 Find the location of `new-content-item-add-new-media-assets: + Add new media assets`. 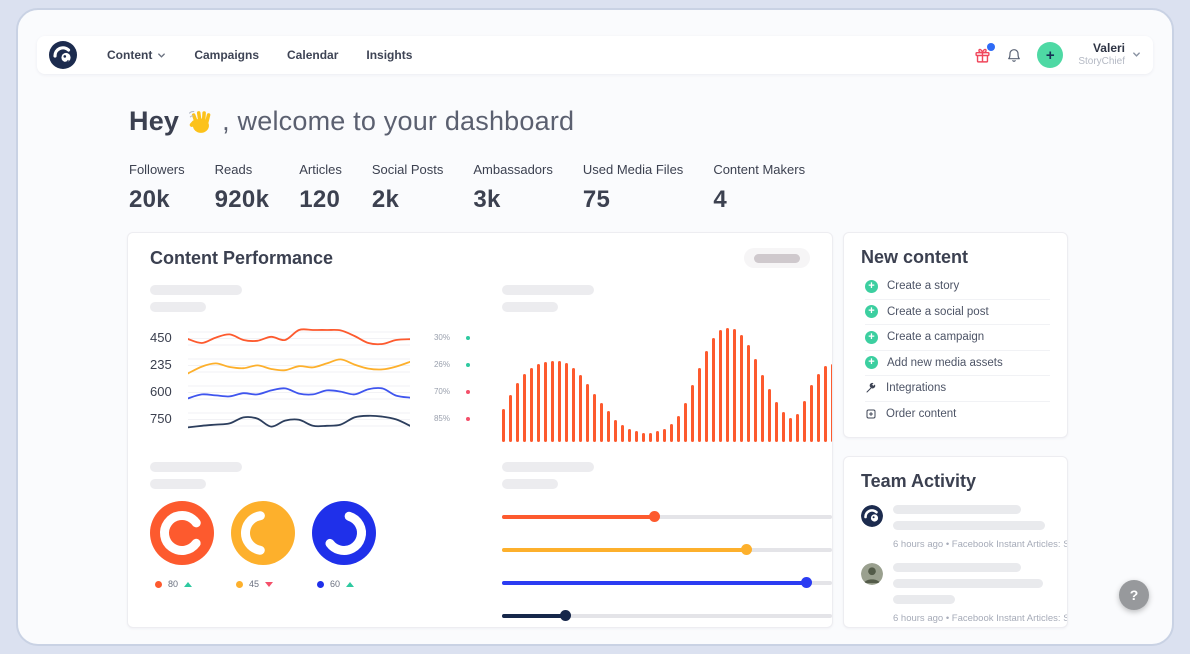

new-content-item-add-new-media-assets: + Add new media assets is located at coordinates (957, 363).